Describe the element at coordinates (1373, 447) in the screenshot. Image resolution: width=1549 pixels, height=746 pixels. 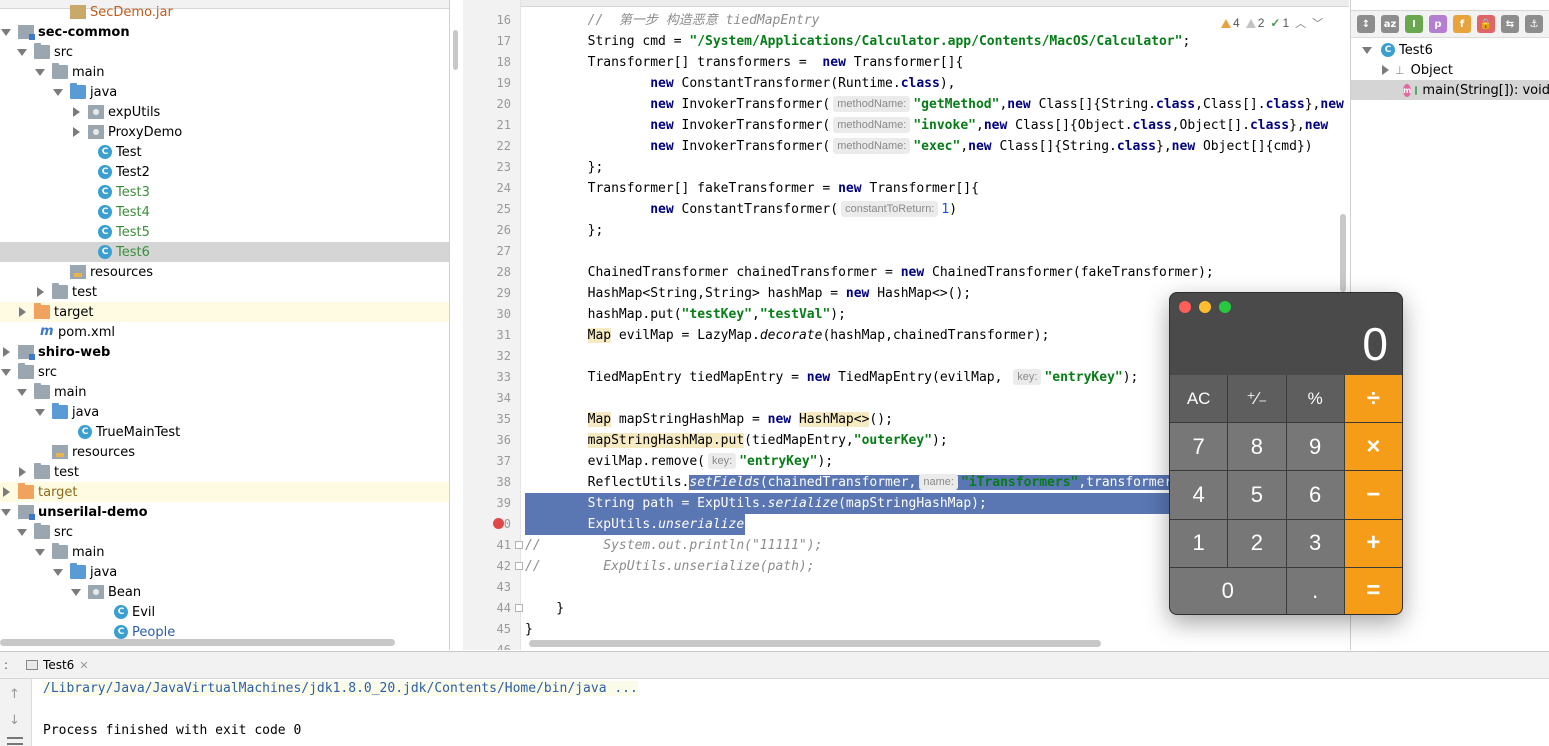
I see `calc-key-multiply: ×` at that location.